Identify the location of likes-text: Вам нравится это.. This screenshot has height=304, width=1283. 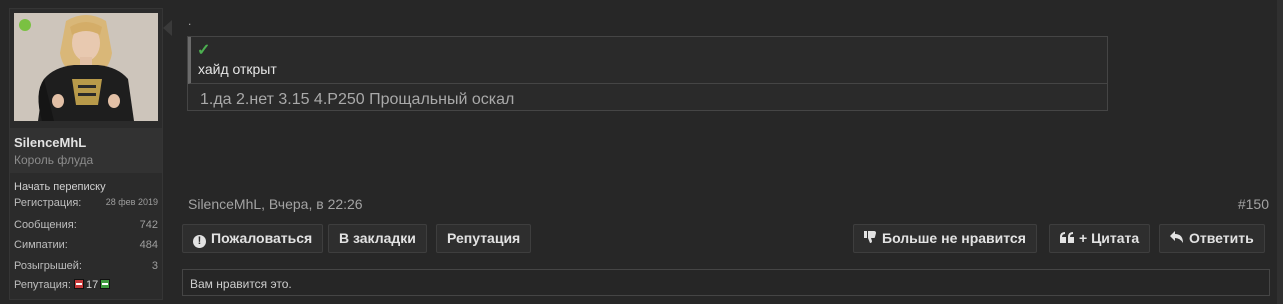
(241, 284).